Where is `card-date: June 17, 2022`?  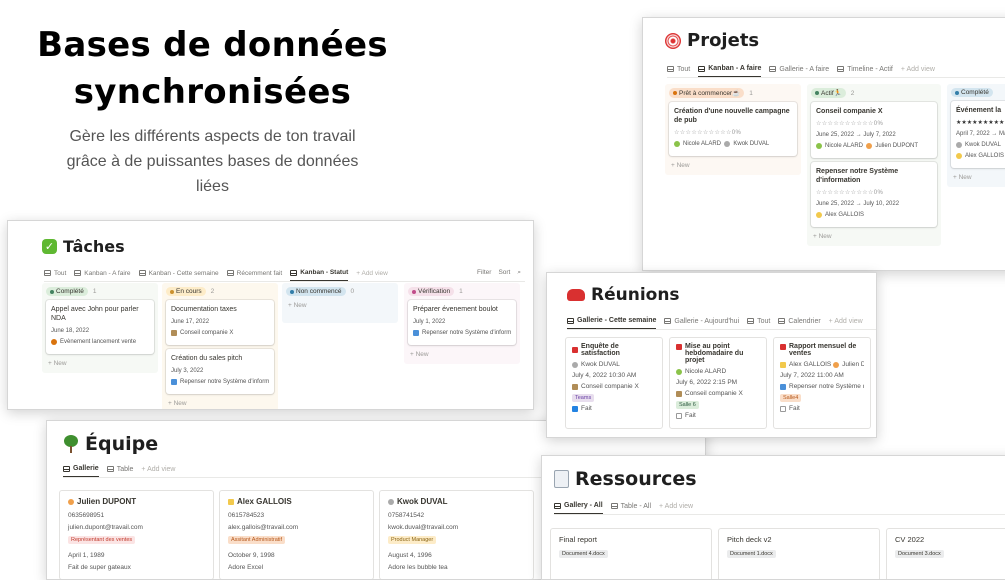
card-date: June 17, 2022 is located at coordinates (190, 322).